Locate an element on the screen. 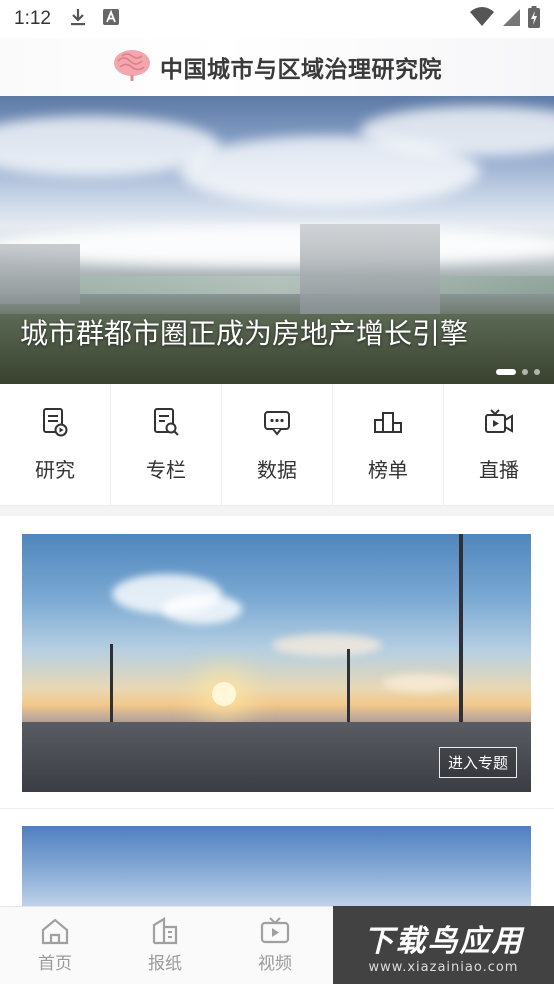  tab-label: 报纸 is located at coordinates (165, 964).